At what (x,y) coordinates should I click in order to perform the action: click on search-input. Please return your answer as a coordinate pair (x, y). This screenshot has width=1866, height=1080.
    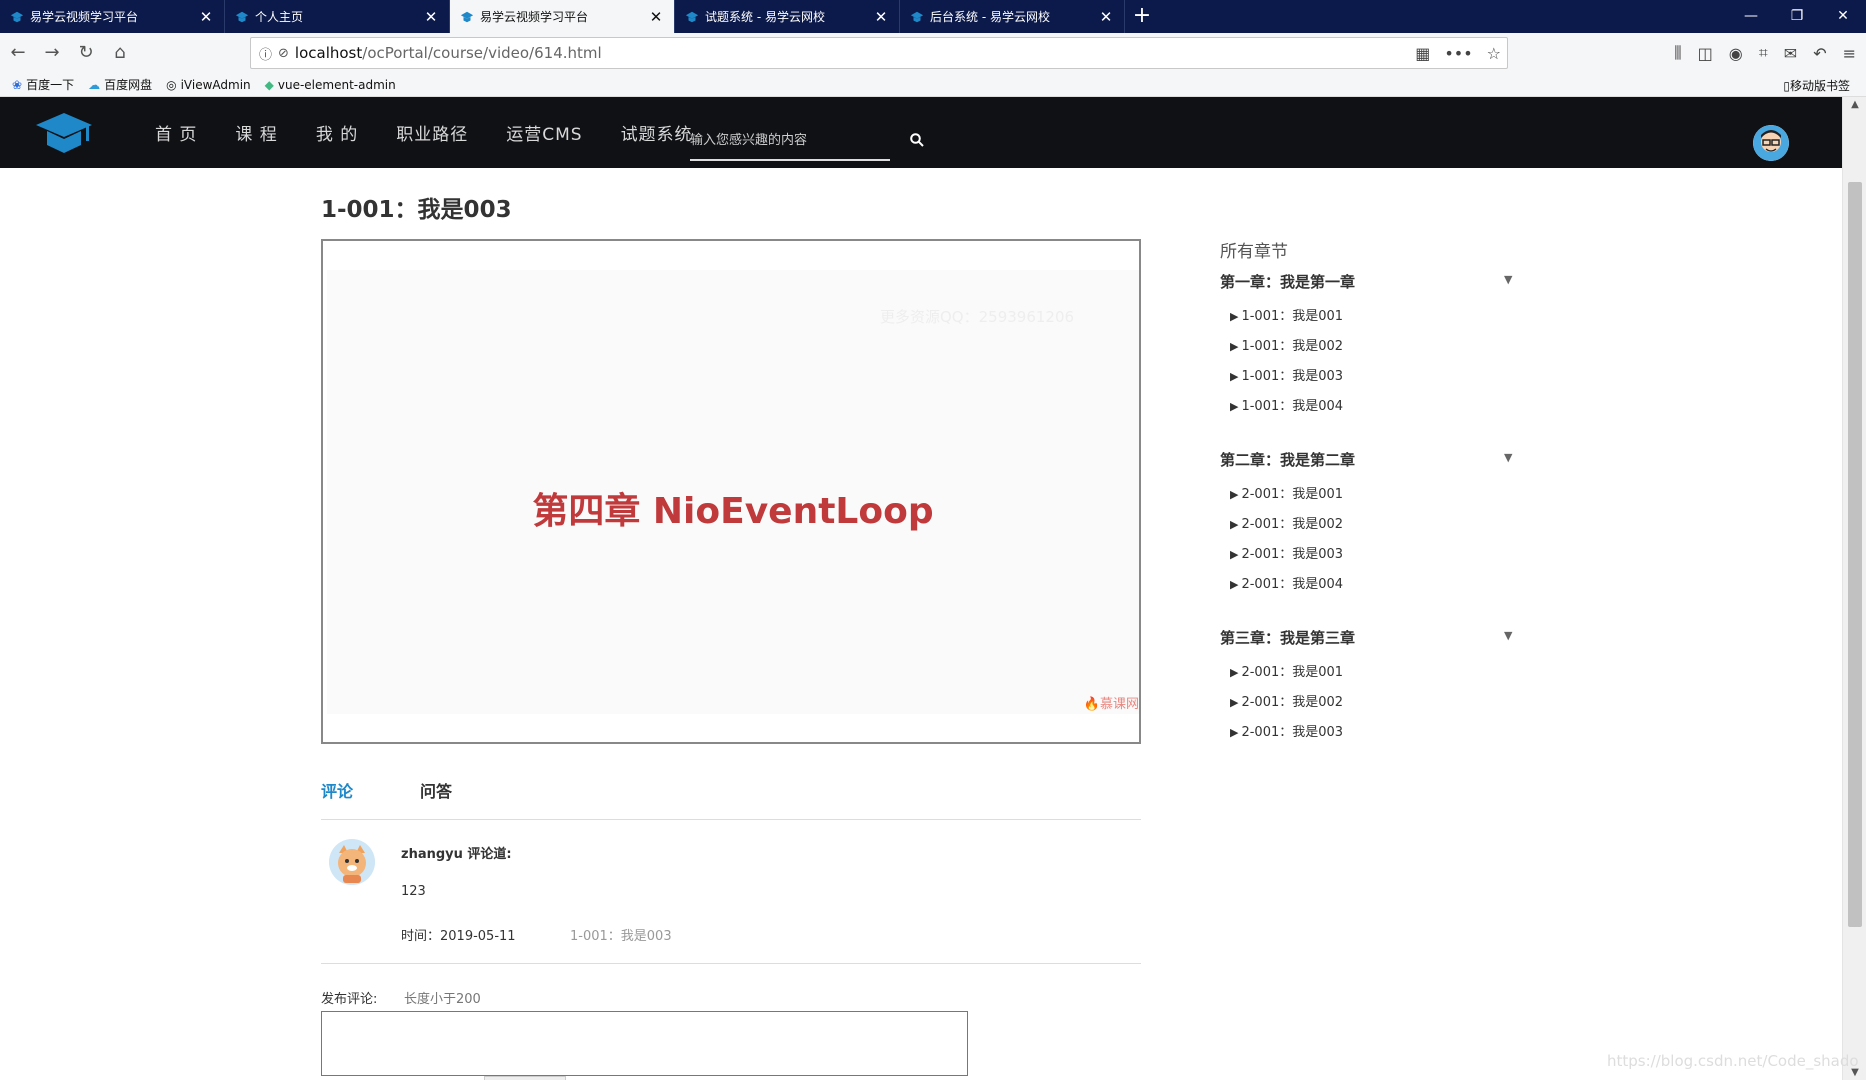
    Looking at the image, I should click on (790, 140).